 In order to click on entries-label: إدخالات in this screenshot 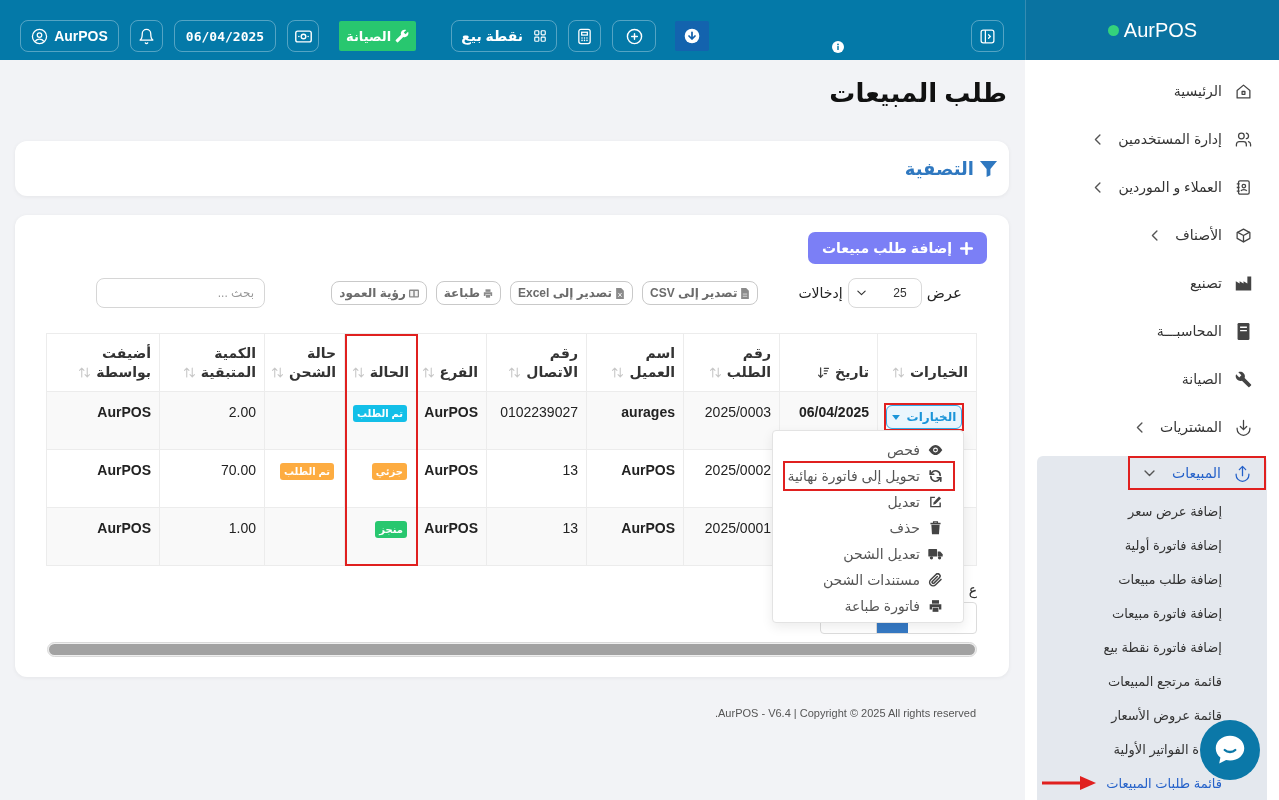, I will do `click(820, 293)`.